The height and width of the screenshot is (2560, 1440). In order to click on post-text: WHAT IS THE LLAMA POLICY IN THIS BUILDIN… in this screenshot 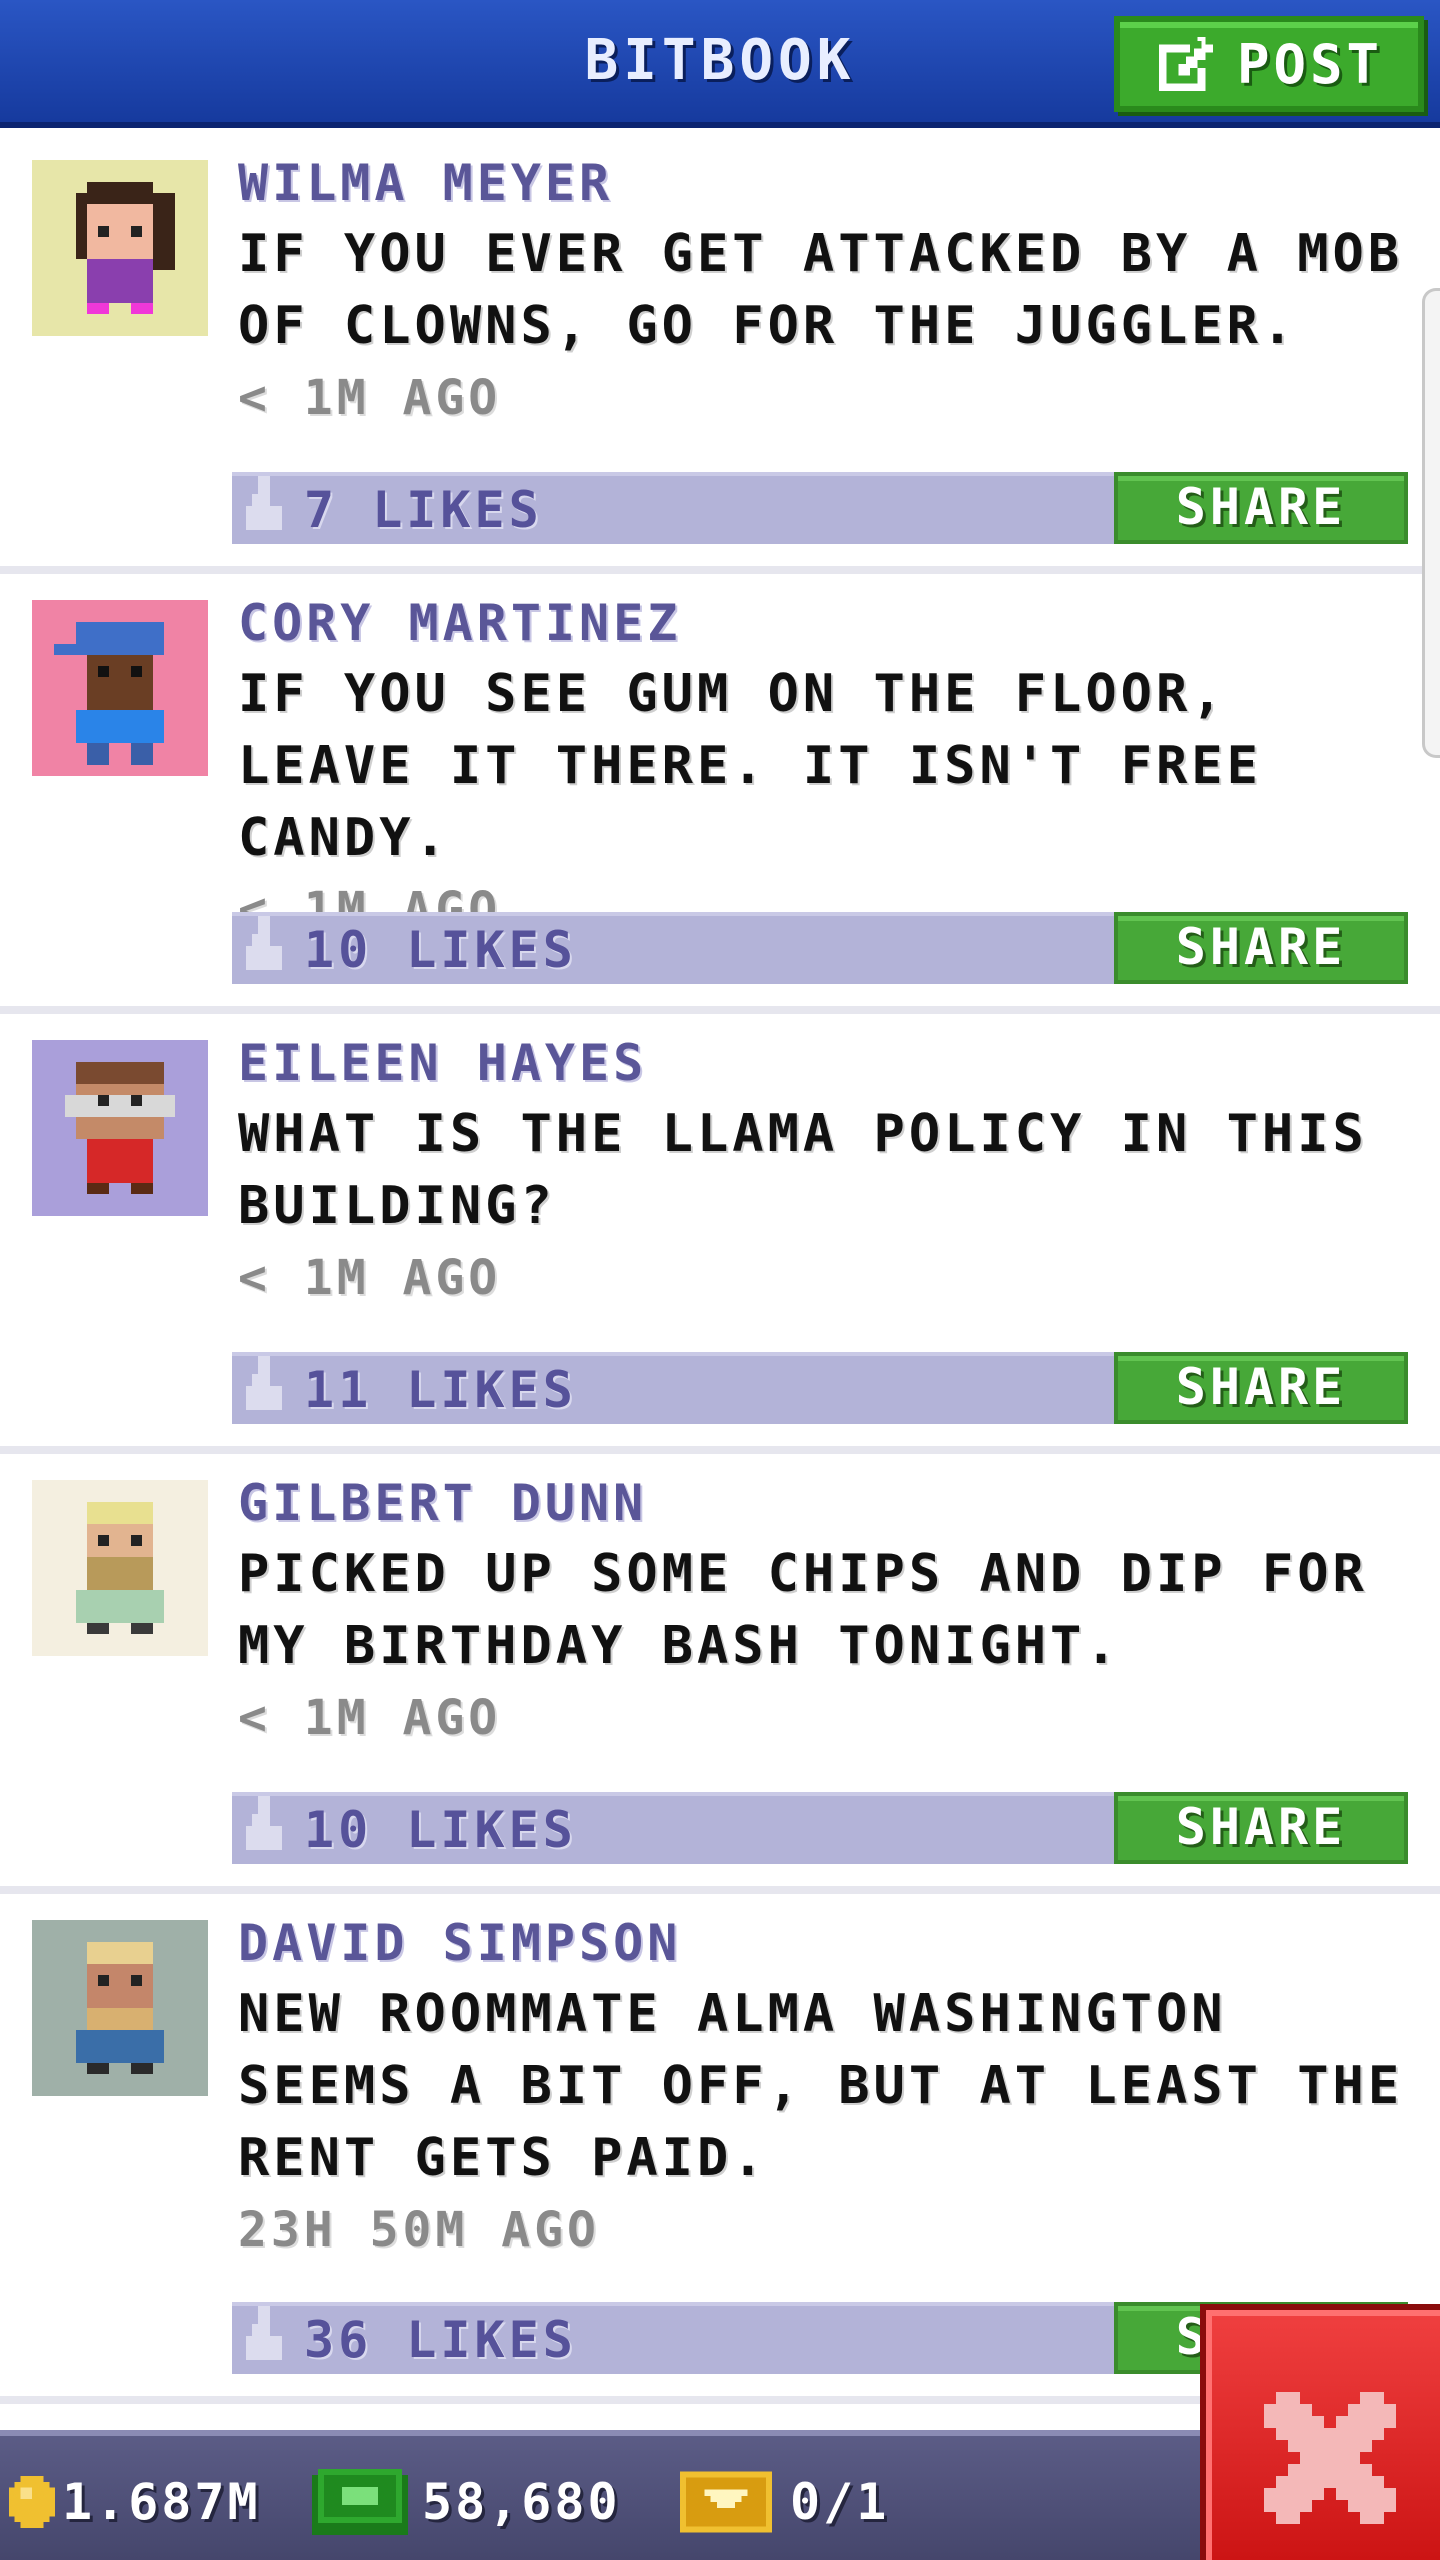, I will do `click(803, 1170)`.